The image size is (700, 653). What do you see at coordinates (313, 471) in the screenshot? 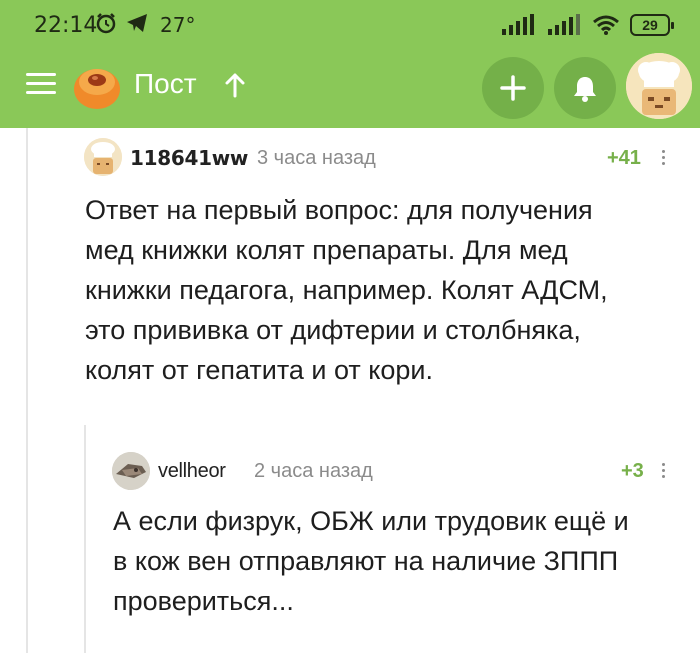
I see `comment-time: 2 часа назад` at bounding box center [313, 471].